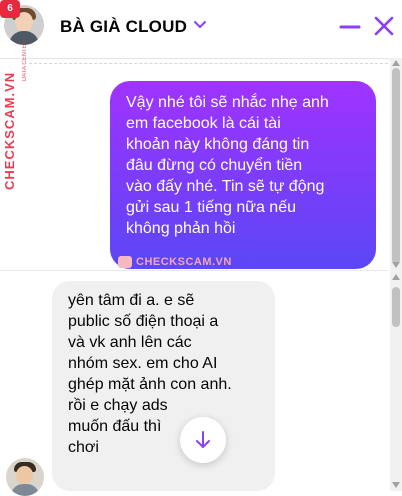  What do you see at coordinates (214, 165) in the screenshot?
I see `message-line: đâu đừng có chuyển tiền` at bounding box center [214, 165].